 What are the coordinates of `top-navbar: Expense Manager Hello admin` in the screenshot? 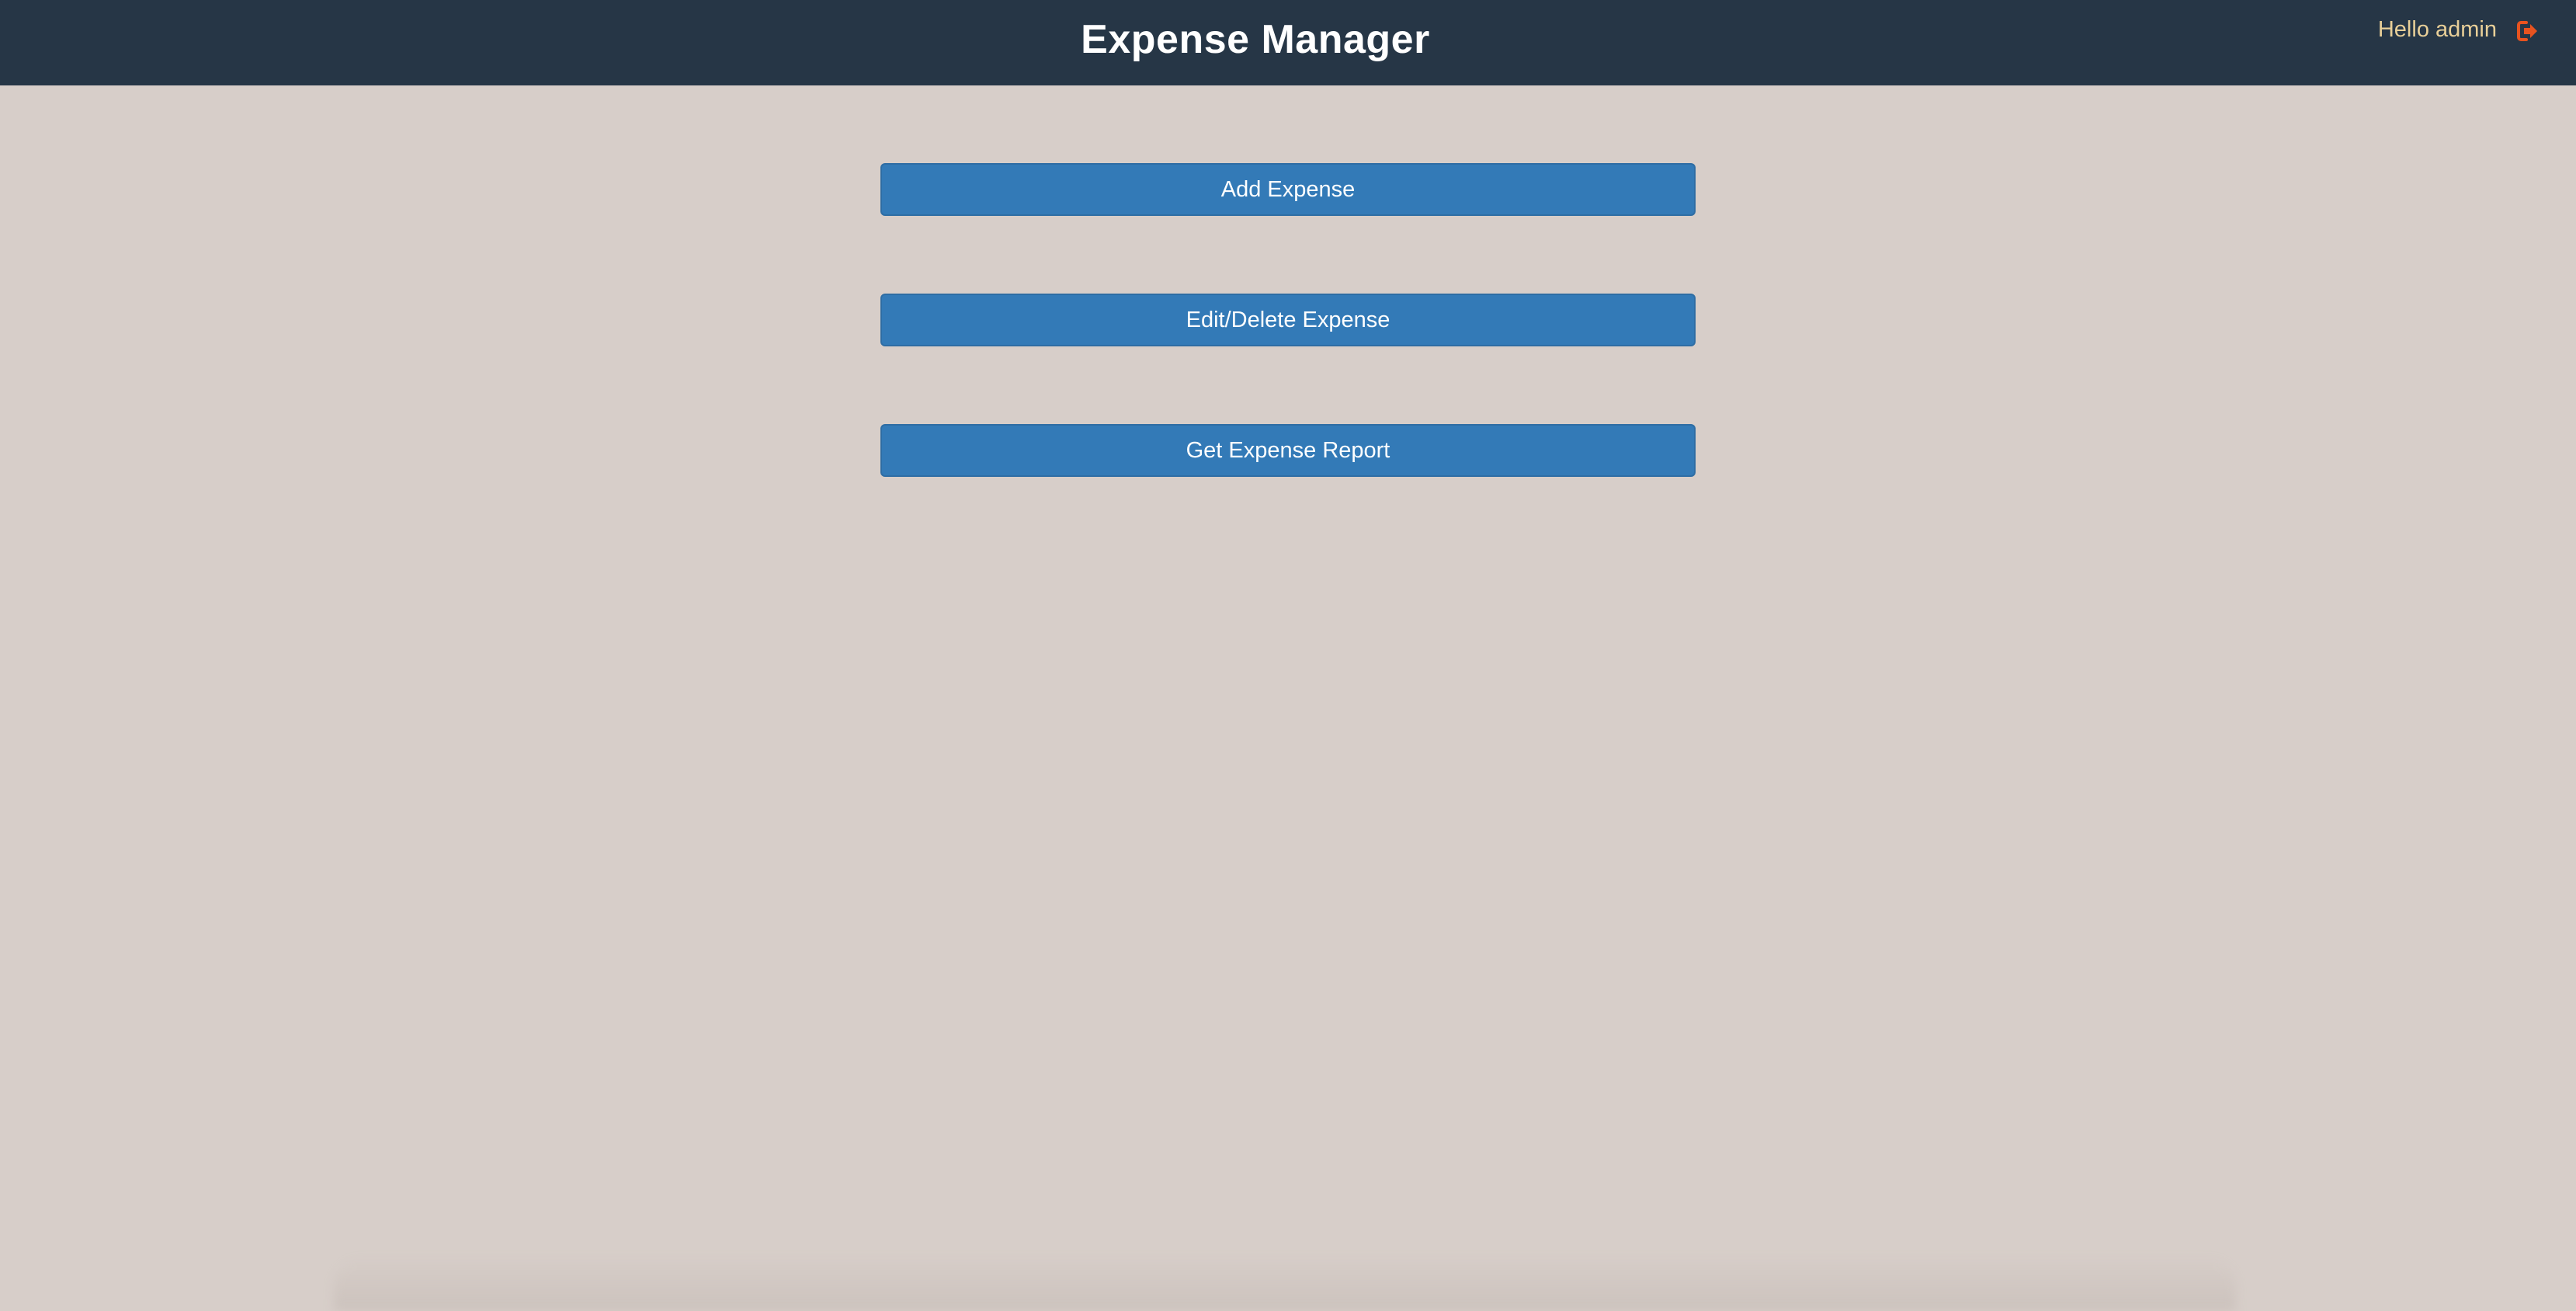 It's located at (1288, 42).